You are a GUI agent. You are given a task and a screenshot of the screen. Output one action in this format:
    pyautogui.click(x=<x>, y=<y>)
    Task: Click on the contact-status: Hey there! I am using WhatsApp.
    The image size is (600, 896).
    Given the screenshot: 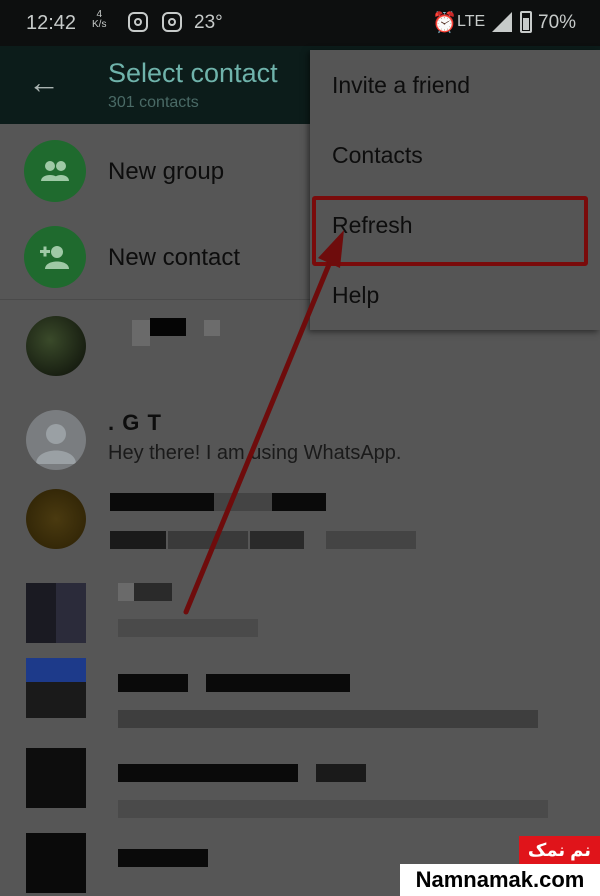 What is the action you would take?
    pyautogui.click(x=255, y=453)
    